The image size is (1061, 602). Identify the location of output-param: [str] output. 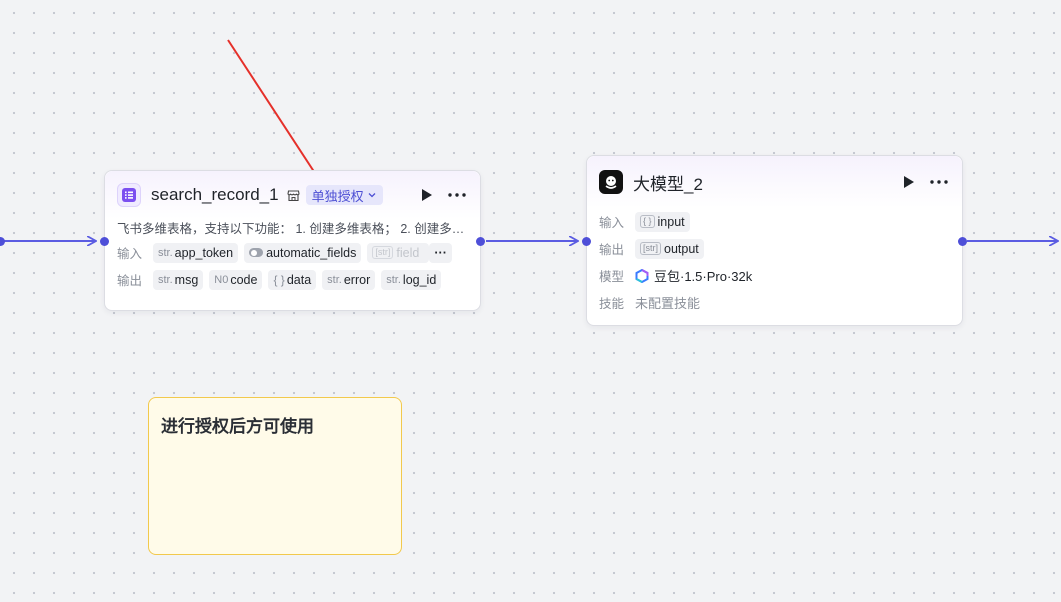
(669, 248).